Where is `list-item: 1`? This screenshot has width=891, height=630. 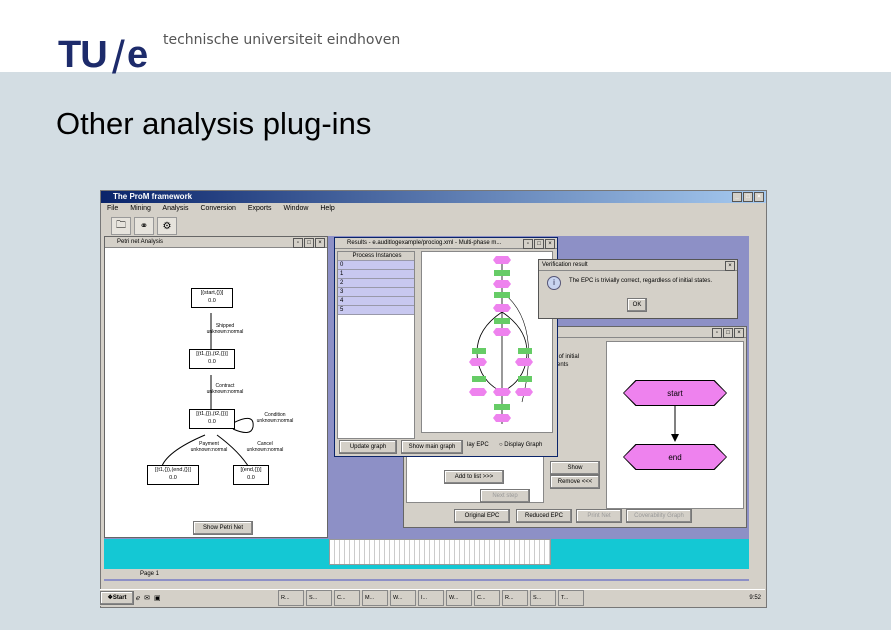
list-item: 1 is located at coordinates (376, 274).